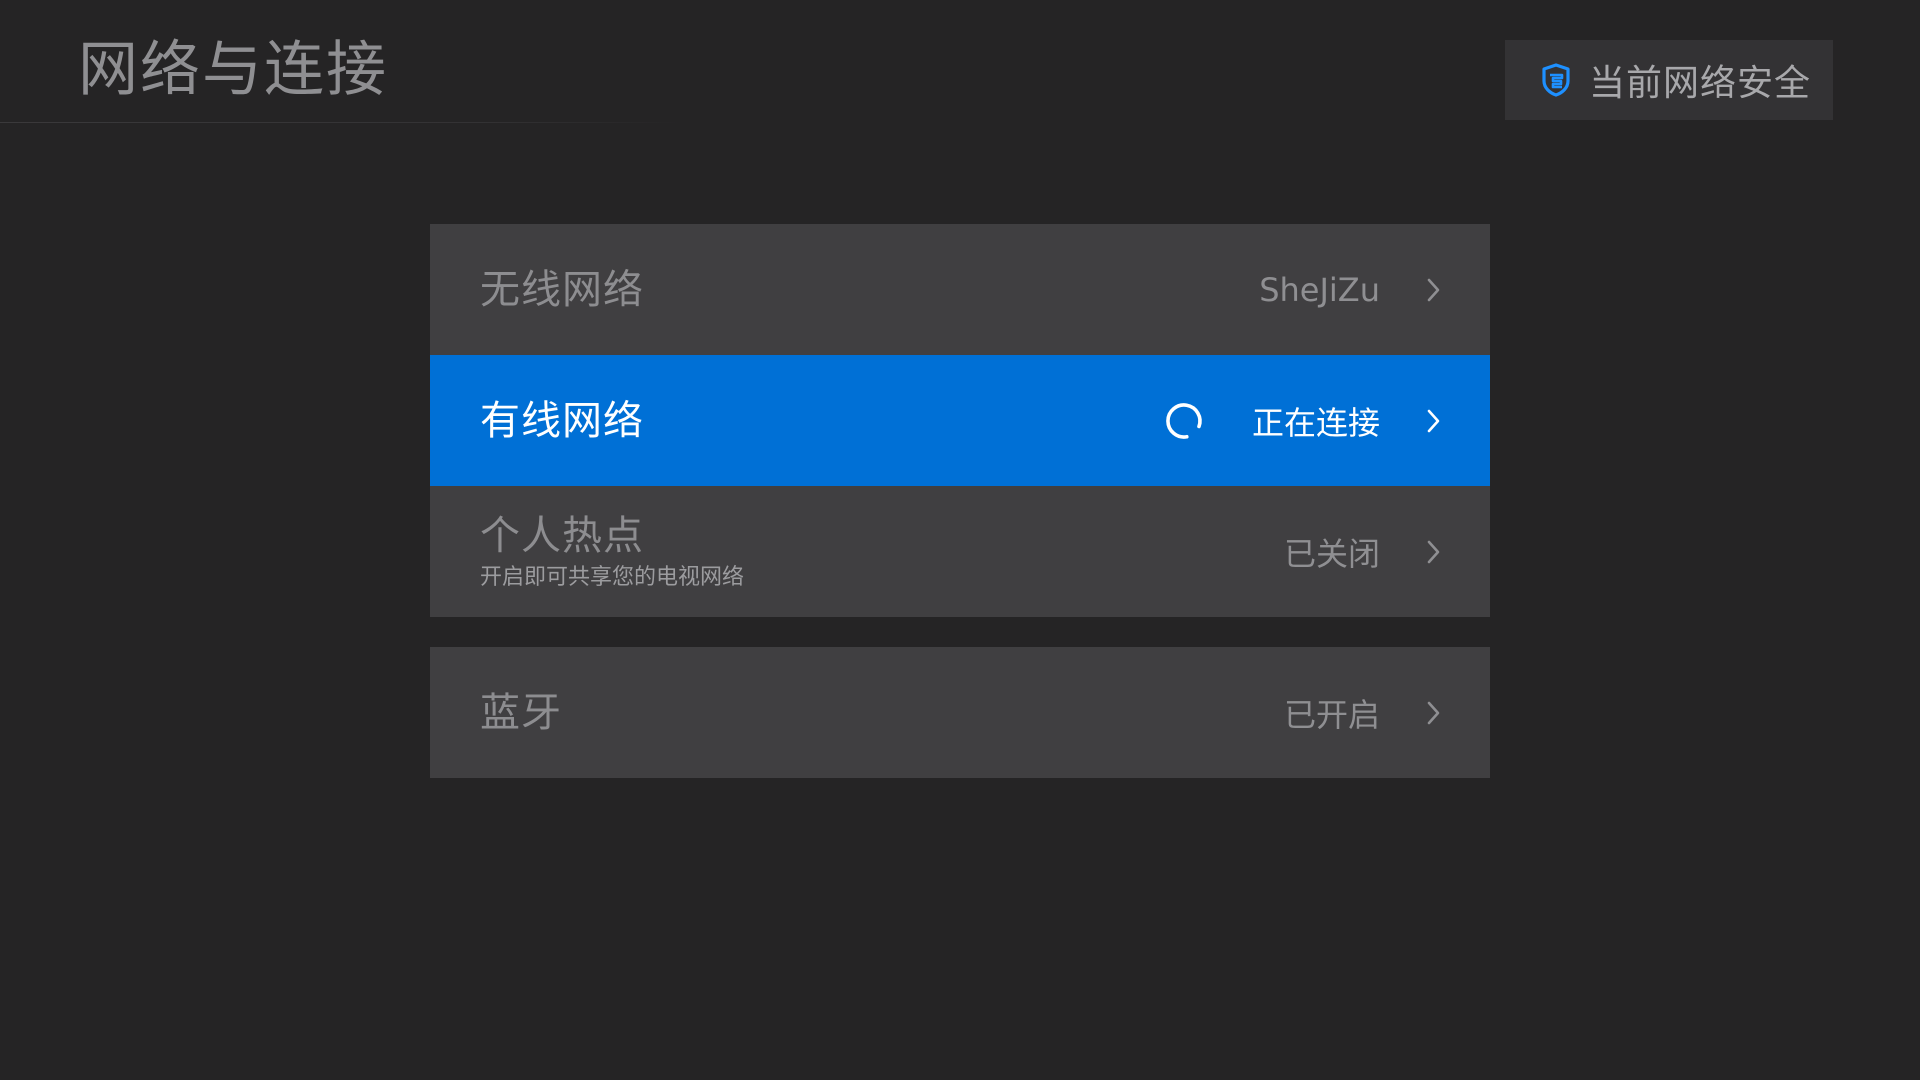 The image size is (1920, 1080). I want to click on page-title: 网络与连接, so click(233, 70).